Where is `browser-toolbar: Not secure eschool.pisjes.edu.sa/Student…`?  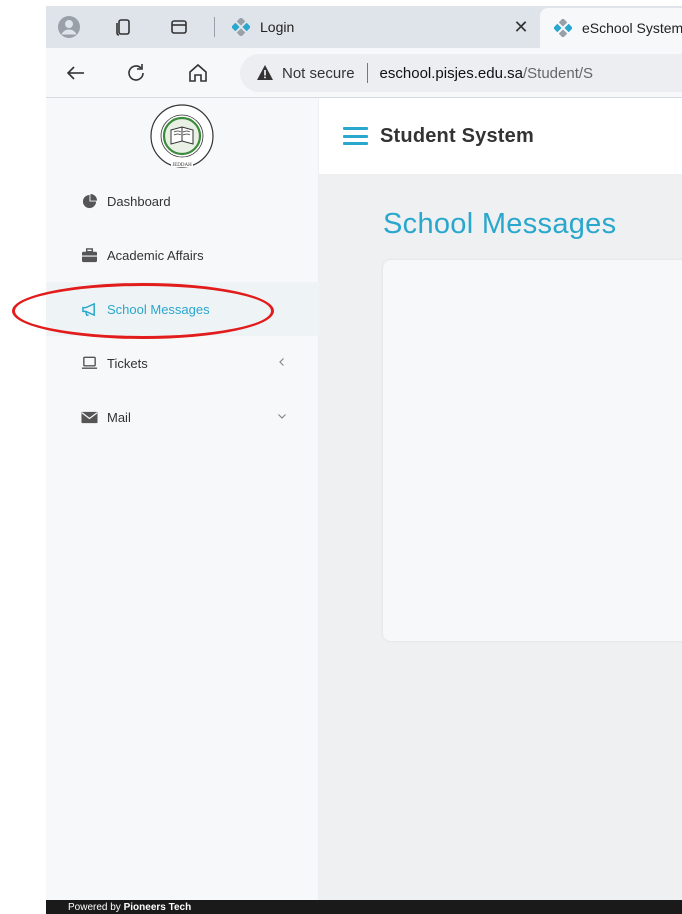 browser-toolbar: Not secure eschool.pisjes.edu.sa/Student… is located at coordinates (364, 73).